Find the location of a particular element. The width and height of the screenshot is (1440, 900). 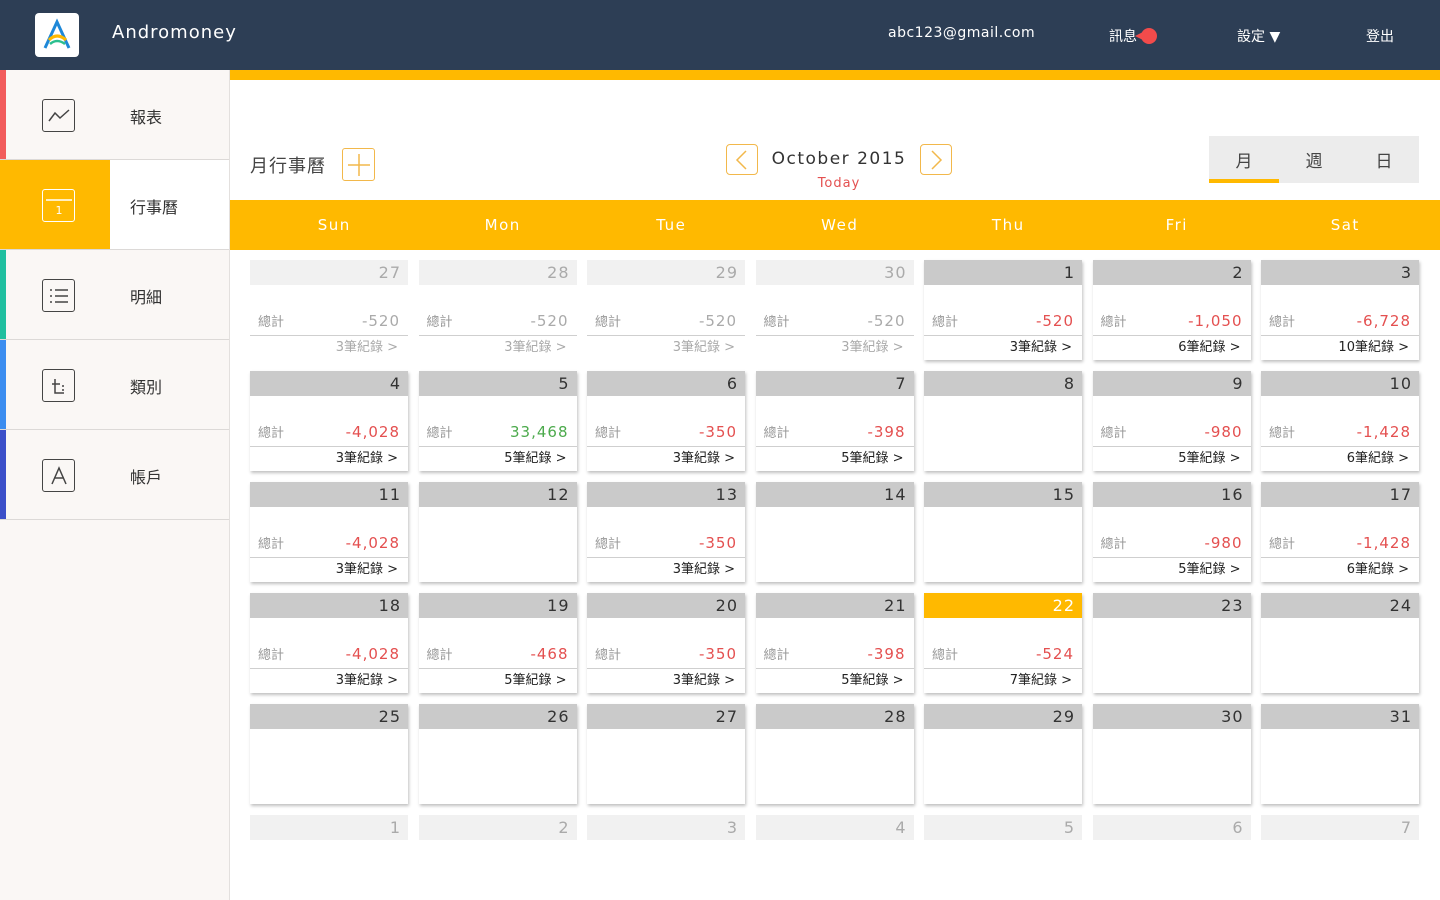

calendar-day-cell: 6 總計 -350 3筆紀錄 > is located at coordinates (666, 421).